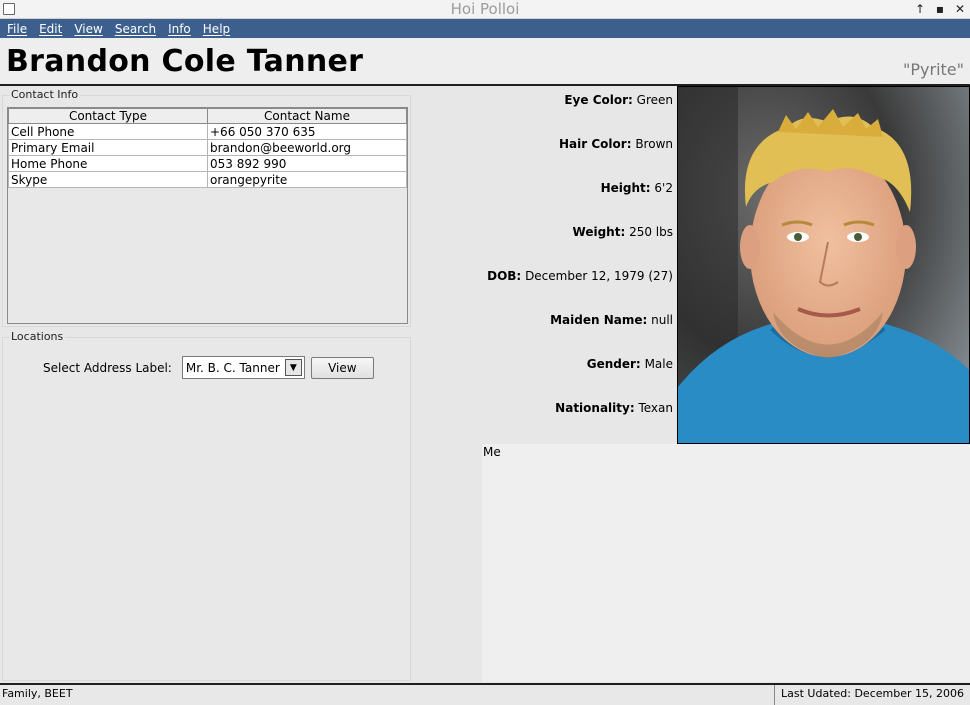 The height and width of the screenshot is (705, 970). What do you see at coordinates (179, 29) in the screenshot?
I see `menu-info: Info` at bounding box center [179, 29].